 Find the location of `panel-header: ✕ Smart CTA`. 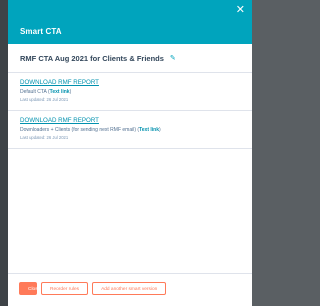

panel-header: ✕ Smart CTA is located at coordinates (130, 22).